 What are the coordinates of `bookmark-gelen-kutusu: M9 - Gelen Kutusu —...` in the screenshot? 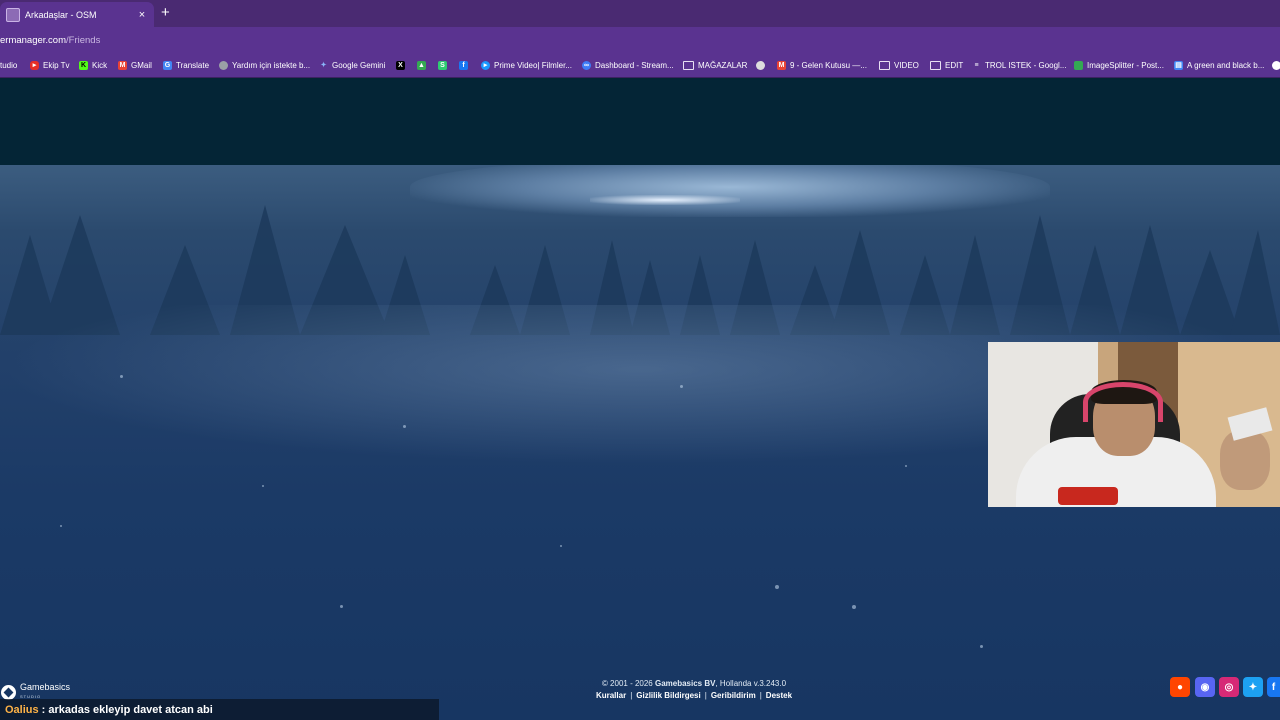 It's located at (822, 65).